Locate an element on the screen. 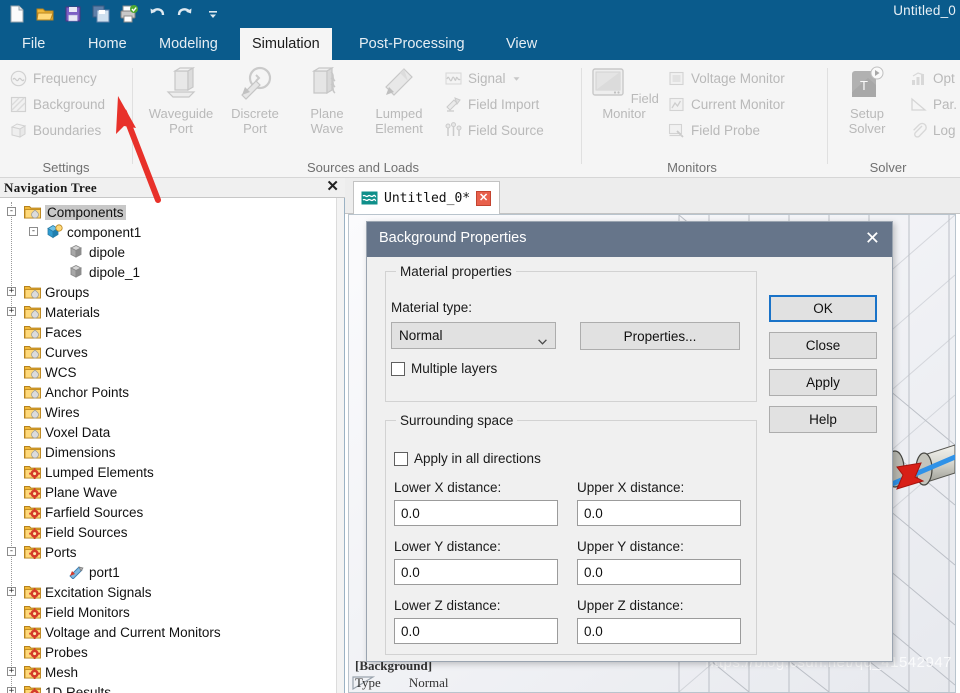 The width and height of the screenshot is (960, 693). tree-item-lumped-elements: Lumped Elements is located at coordinates (168, 472).